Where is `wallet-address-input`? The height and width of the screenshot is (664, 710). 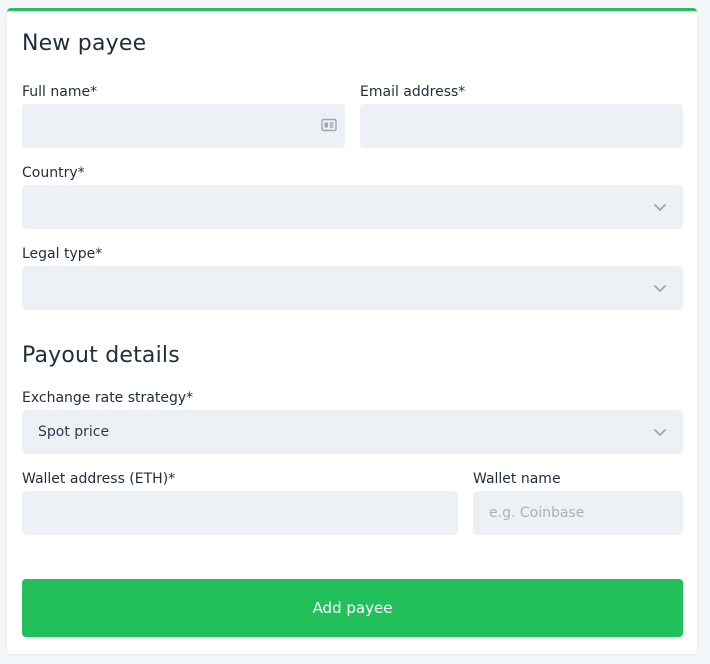
wallet-address-input is located at coordinates (240, 513).